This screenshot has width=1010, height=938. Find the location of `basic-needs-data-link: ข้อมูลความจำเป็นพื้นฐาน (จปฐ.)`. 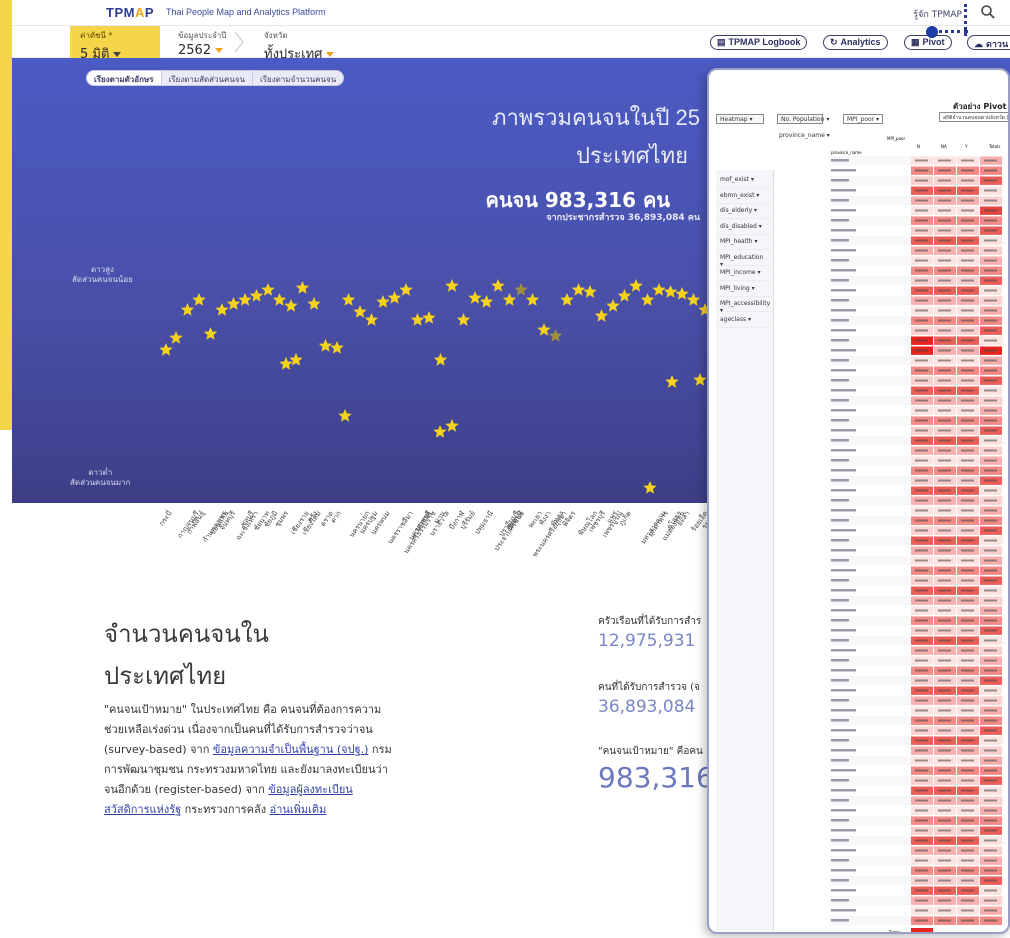

basic-needs-data-link: ข้อมูลความจำเป็นพื้นฐาน (จปฐ.) is located at coordinates (291, 749).